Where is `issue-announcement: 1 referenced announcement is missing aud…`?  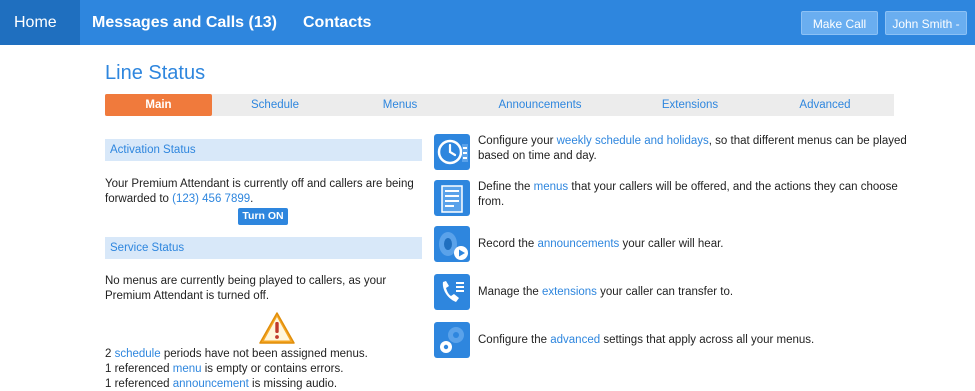 issue-announcement: 1 referenced announcement is missing aud… is located at coordinates (270, 384).